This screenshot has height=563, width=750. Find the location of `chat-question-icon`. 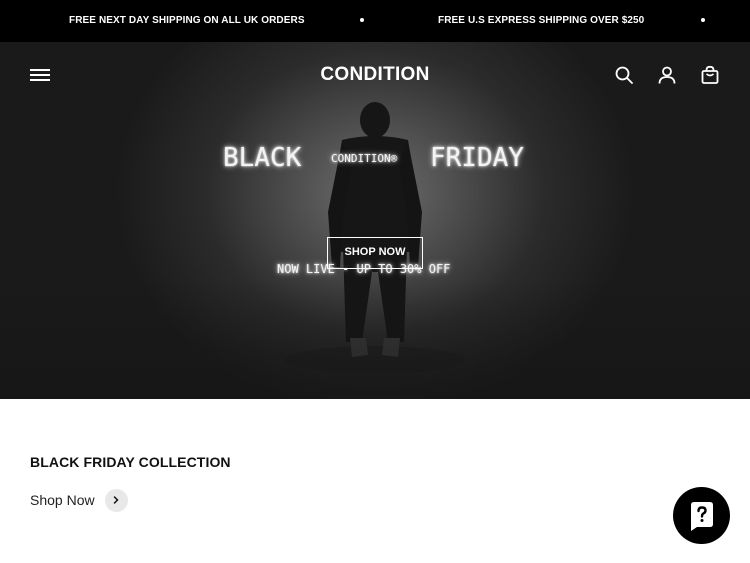

chat-question-icon is located at coordinates (701, 516).